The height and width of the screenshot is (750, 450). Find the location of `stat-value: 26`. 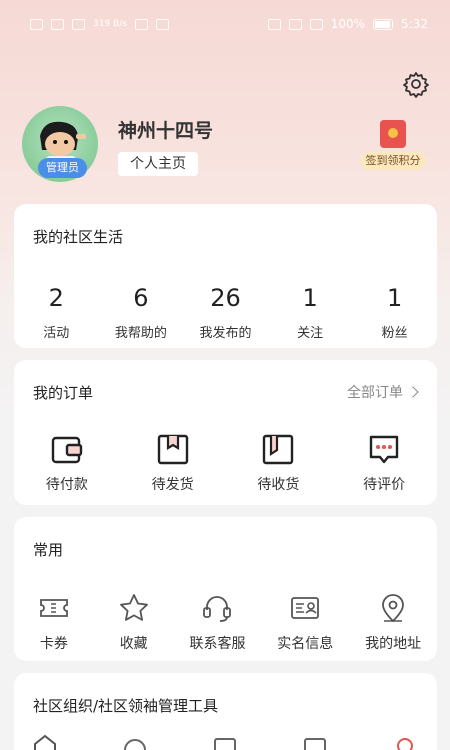

stat-value: 26 is located at coordinates (225, 298).